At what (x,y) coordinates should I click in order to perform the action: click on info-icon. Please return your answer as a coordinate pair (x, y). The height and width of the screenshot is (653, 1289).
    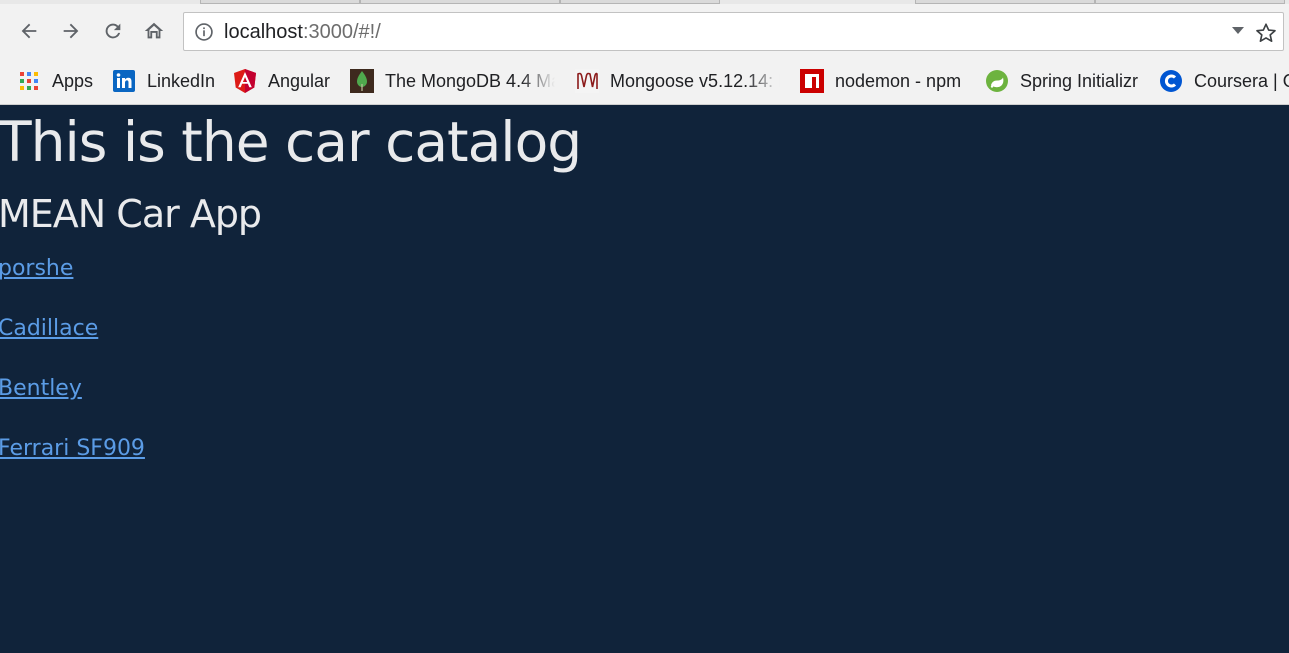
    Looking at the image, I should click on (204, 32).